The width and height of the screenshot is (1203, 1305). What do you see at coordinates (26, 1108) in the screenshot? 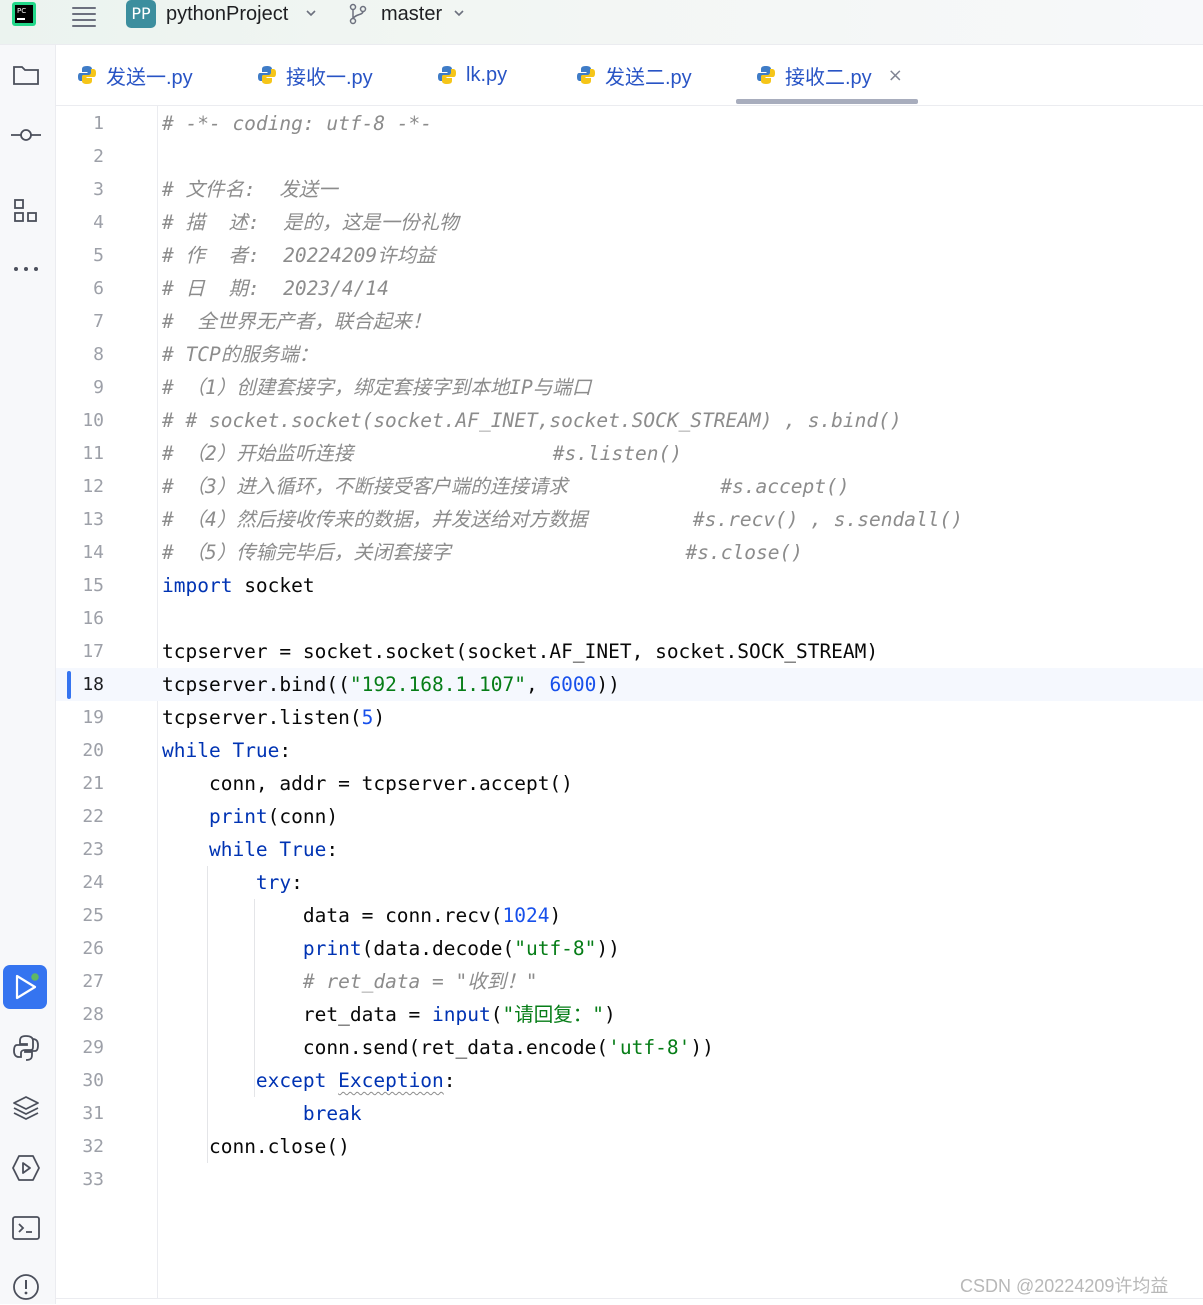
I see `layers-icon` at bounding box center [26, 1108].